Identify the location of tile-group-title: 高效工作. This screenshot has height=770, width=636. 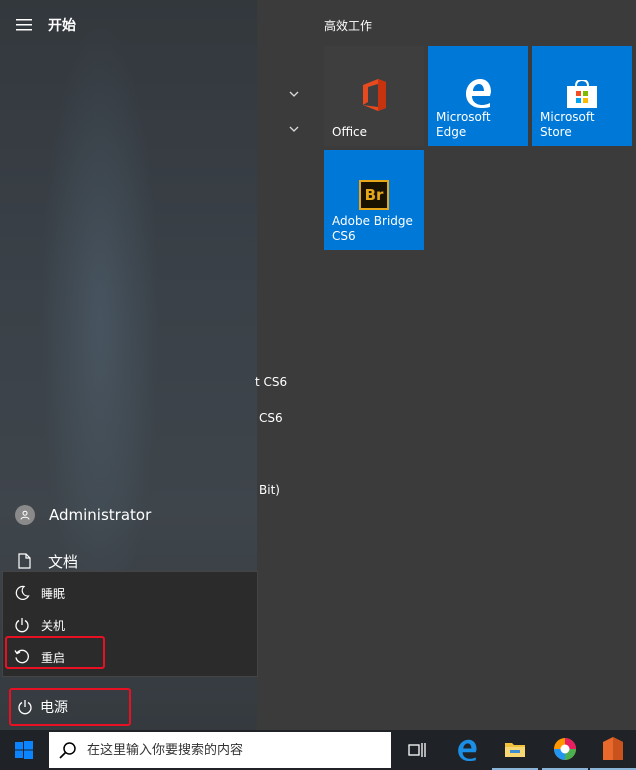
(348, 26).